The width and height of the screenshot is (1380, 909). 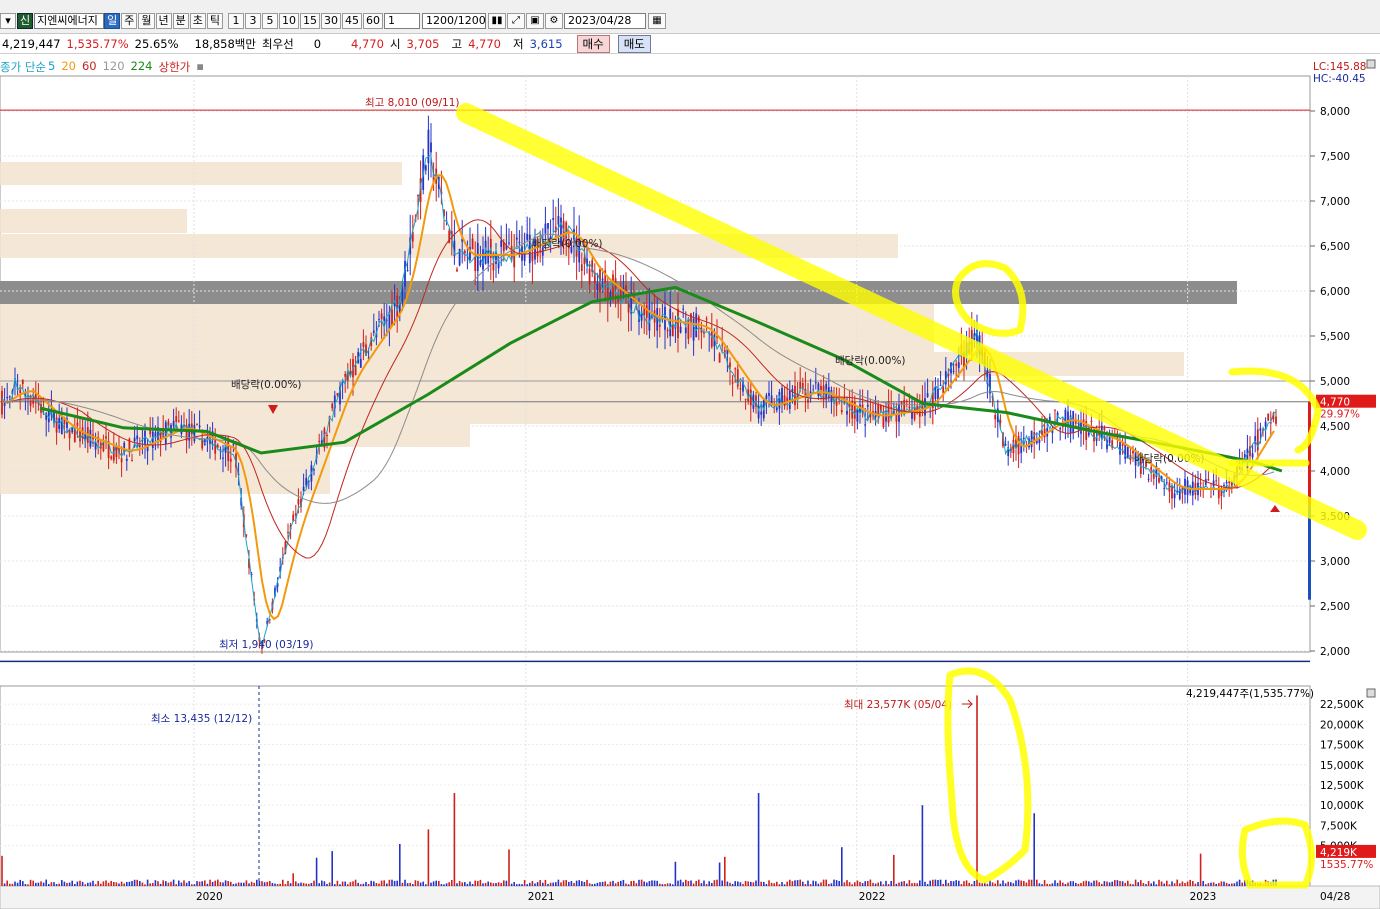 I want to click on time-tick-label: 2021, so click(x=541, y=897).